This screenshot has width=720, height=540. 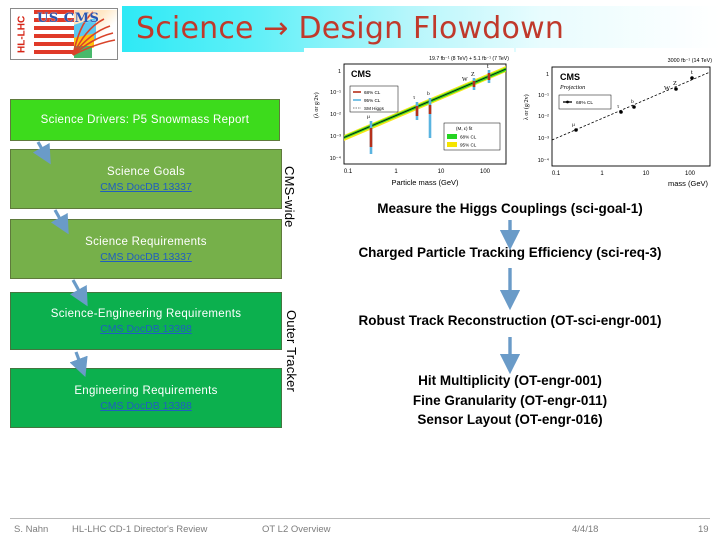 I want to click on flow-box-science-drivers: Science Drivers: P5 Snowmass Report, so click(x=145, y=120).